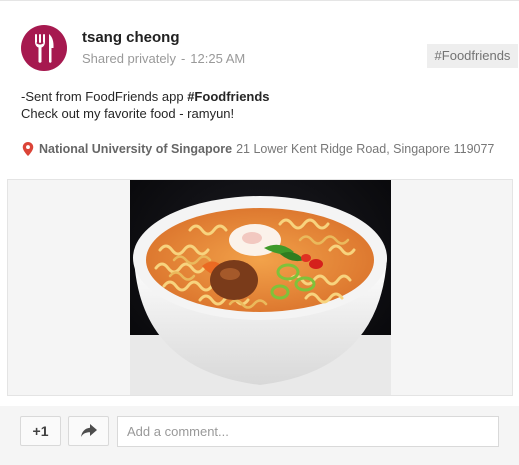 The height and width of the screenshot is (465, 519). What do you see at coordinates (104, 96) in the screenshot?
I see `post-text-prefix: -Sent from FoodFriends app` at bounding box center [104, 96].